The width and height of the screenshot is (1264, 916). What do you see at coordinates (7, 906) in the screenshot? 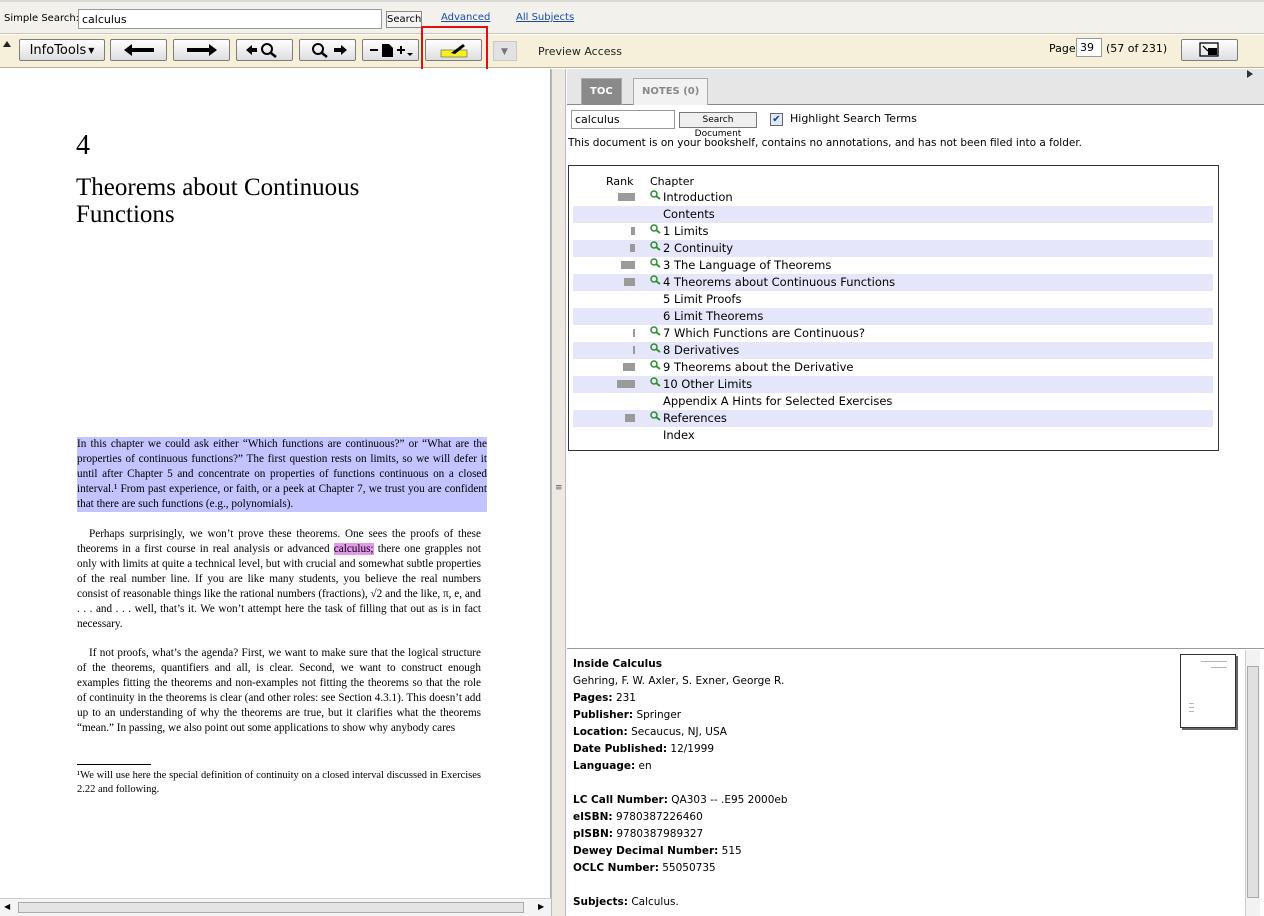
I see `scroll-left-icon: ◀` at bounding box center [7, 906].